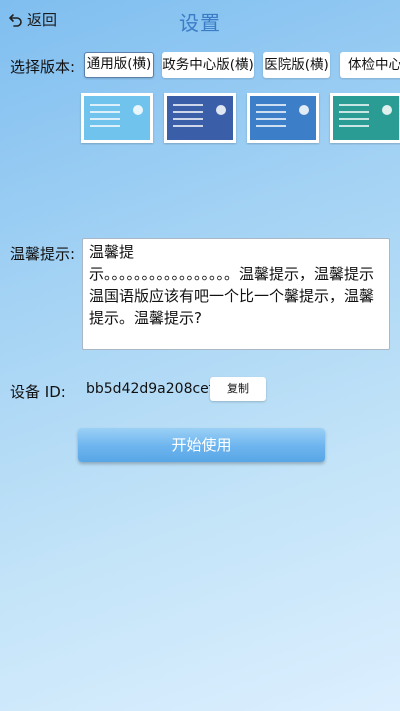  I want to click on back-button: 返回, so click(32, 19).